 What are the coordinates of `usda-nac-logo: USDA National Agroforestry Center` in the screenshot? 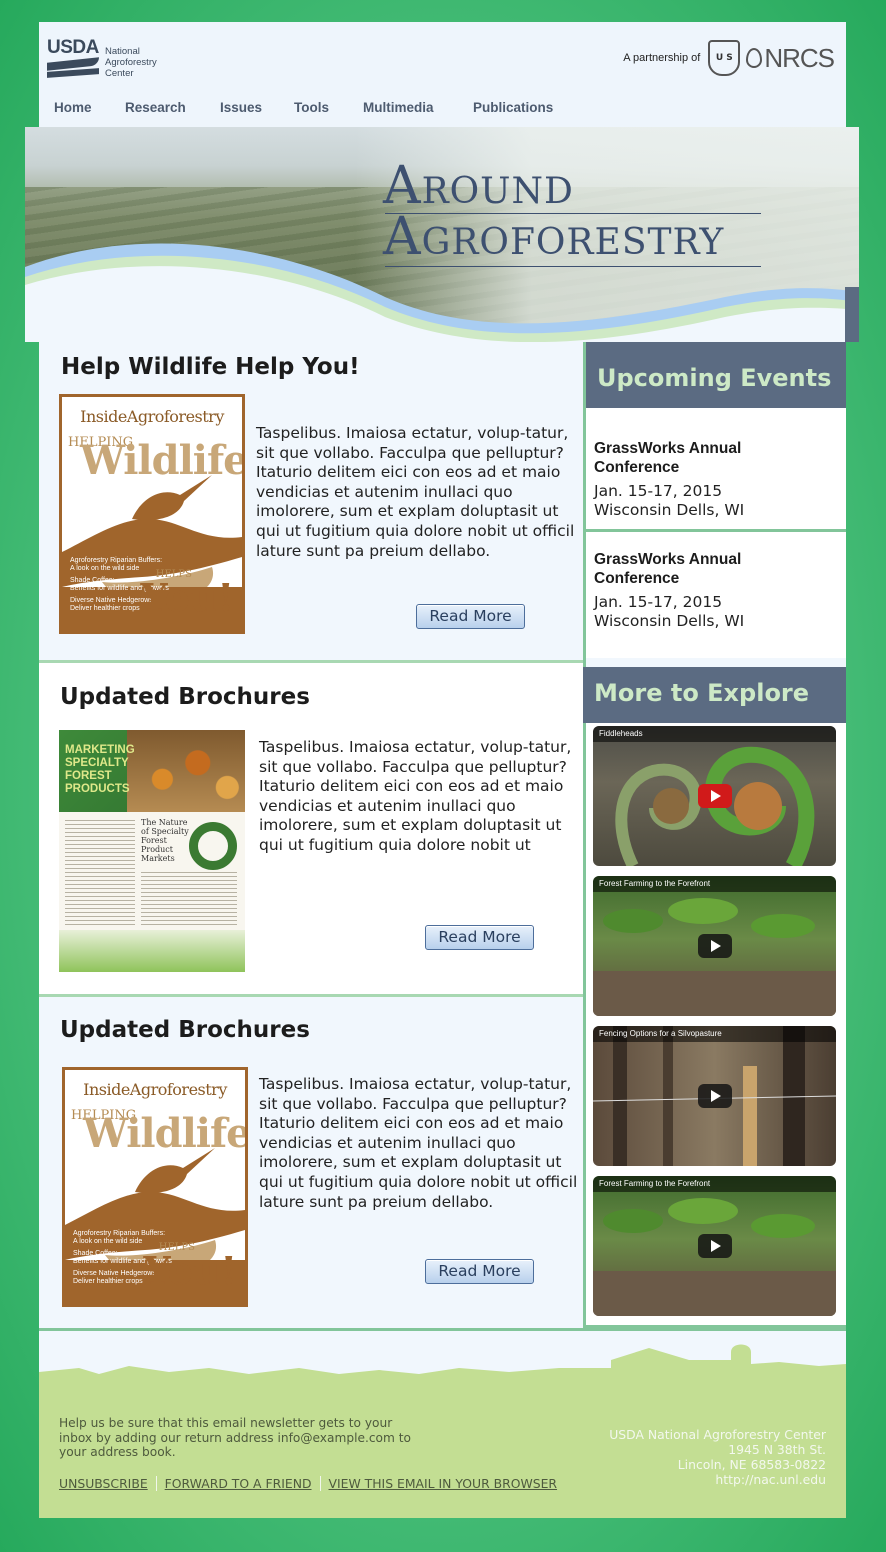 It's located at (102, 58).